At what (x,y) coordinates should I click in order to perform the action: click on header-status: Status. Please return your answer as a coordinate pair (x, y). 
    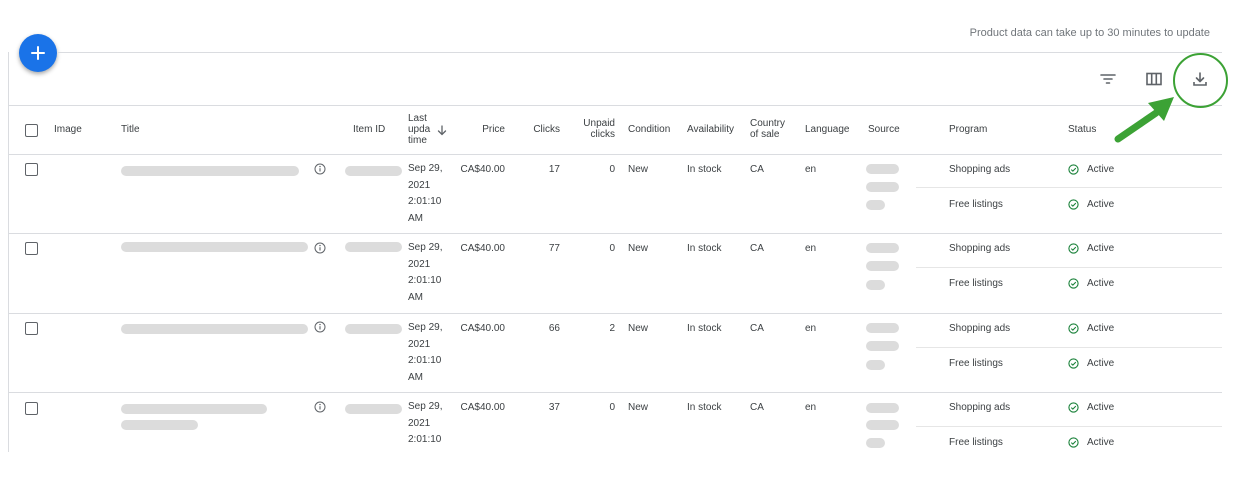
    Looking at the image, I should click on (1082, 129).